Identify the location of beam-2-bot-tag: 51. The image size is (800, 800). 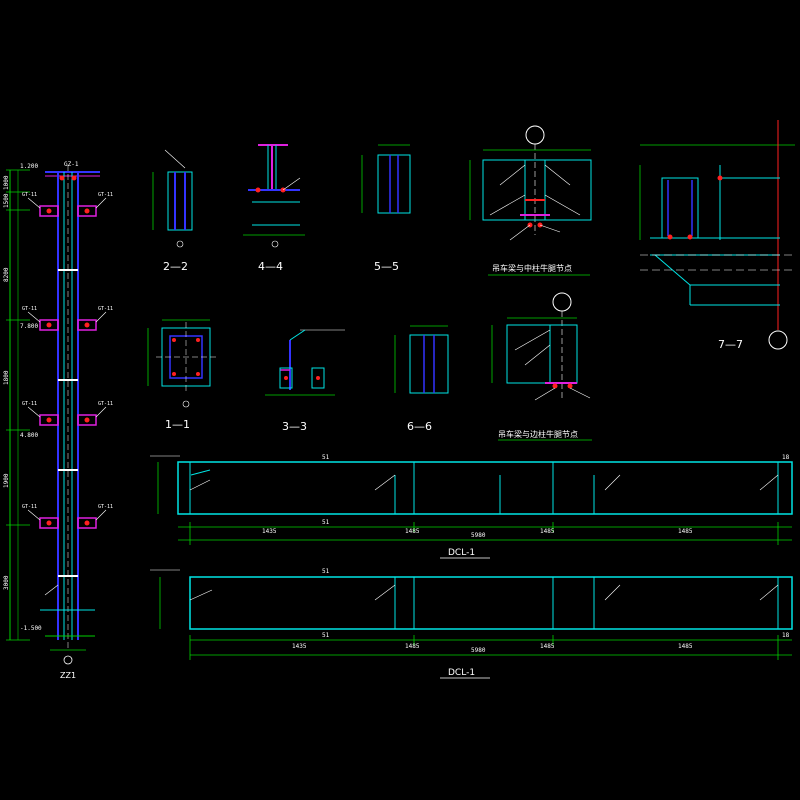
(326, 635).